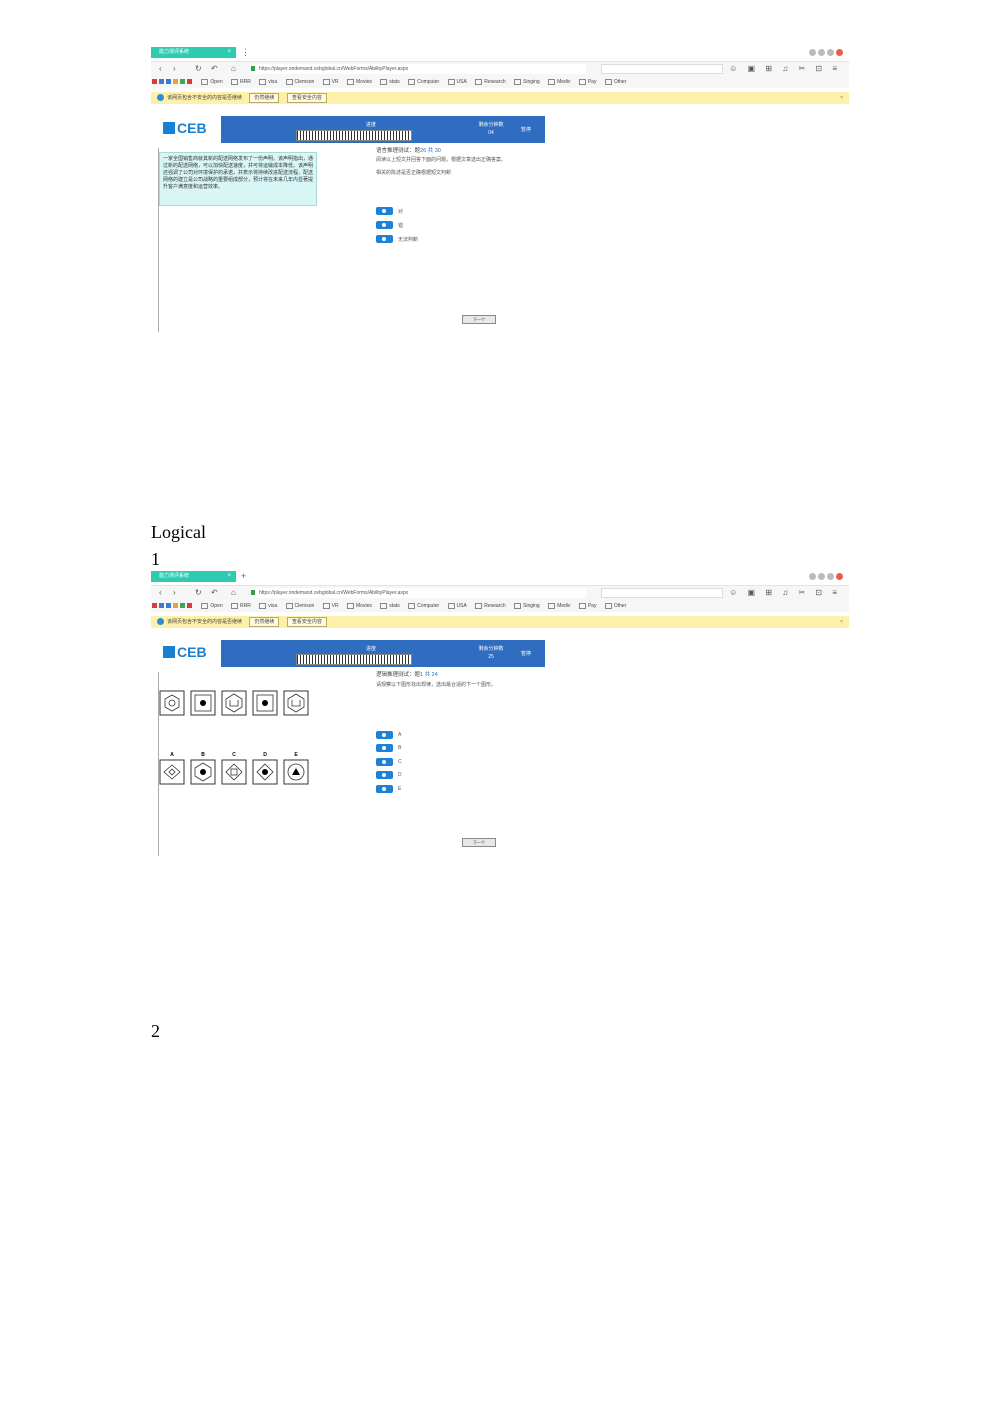 The image size is (1000, 1414). I want to click on answer-letter: A, so click(172, 755).